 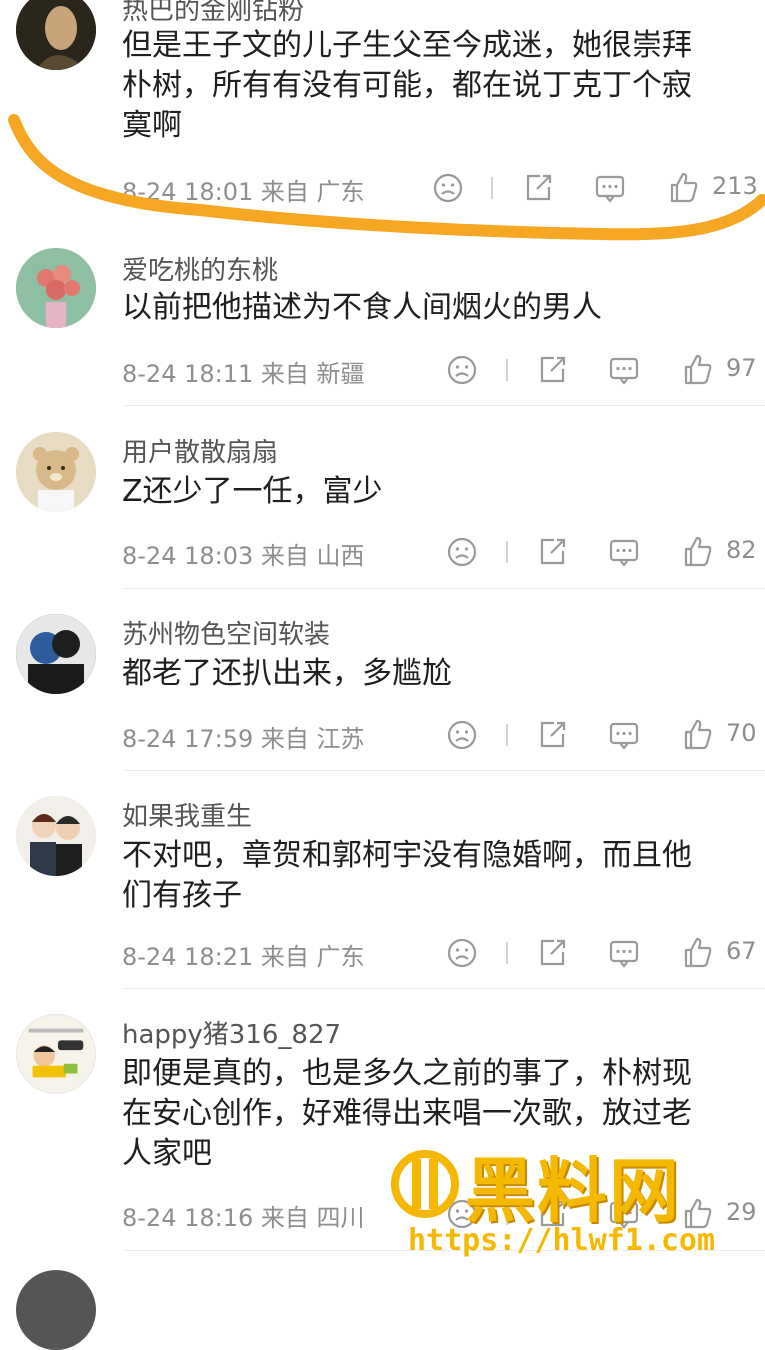 What do you see at coordinates (425, 1184) in the screenshot?
I see `watermark-logo-icon` at bounding box center [425, 1184].